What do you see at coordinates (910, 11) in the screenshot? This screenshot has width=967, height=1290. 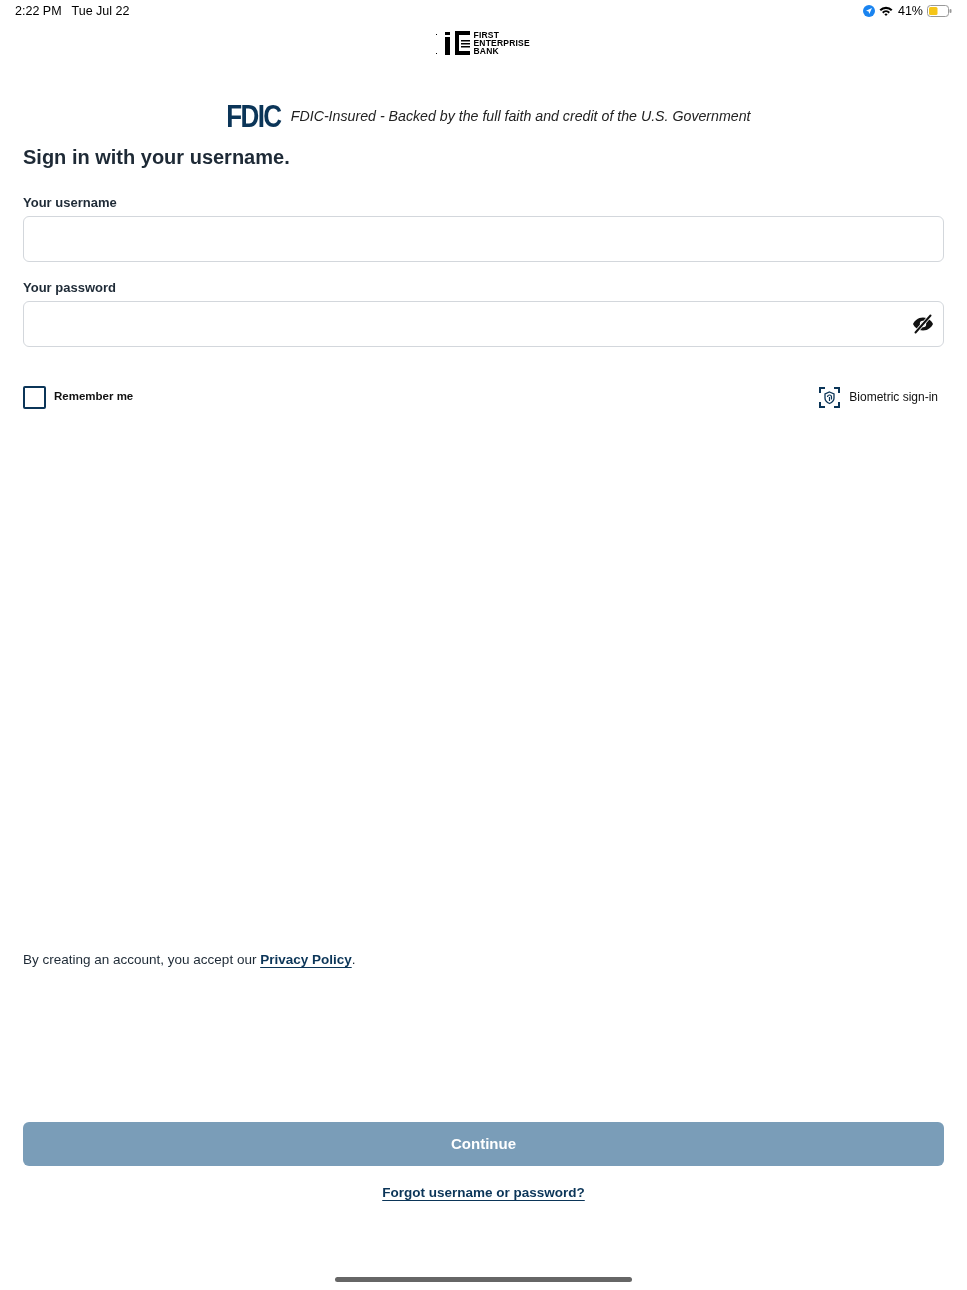 I see `battery-percentage: 41%` at bounding box center [910, 11].